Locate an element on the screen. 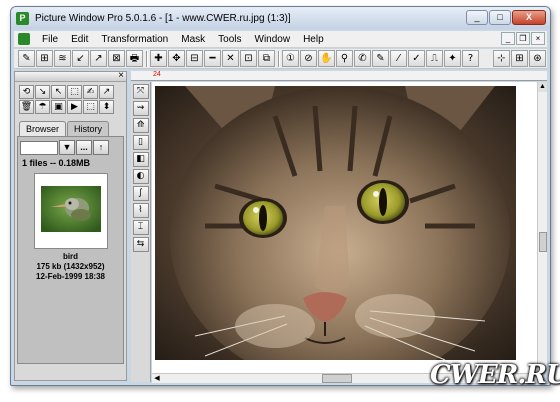 This screenshot has height=402, width=560. fit-icon: ⊟ is located at coordinates (194, 58).